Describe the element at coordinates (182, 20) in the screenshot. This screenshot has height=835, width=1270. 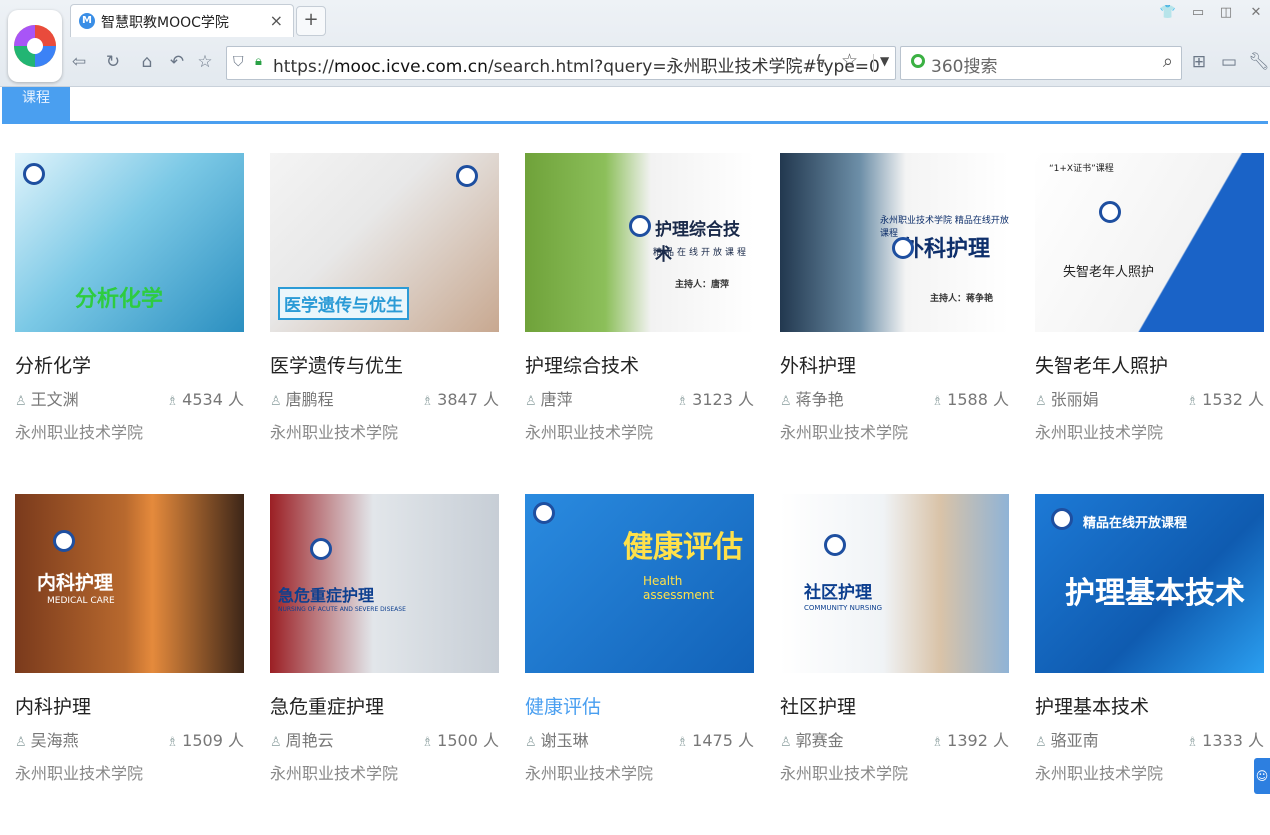
I see `browser-tab-active: M 智慧职教MOOC学院 ×` at that location.